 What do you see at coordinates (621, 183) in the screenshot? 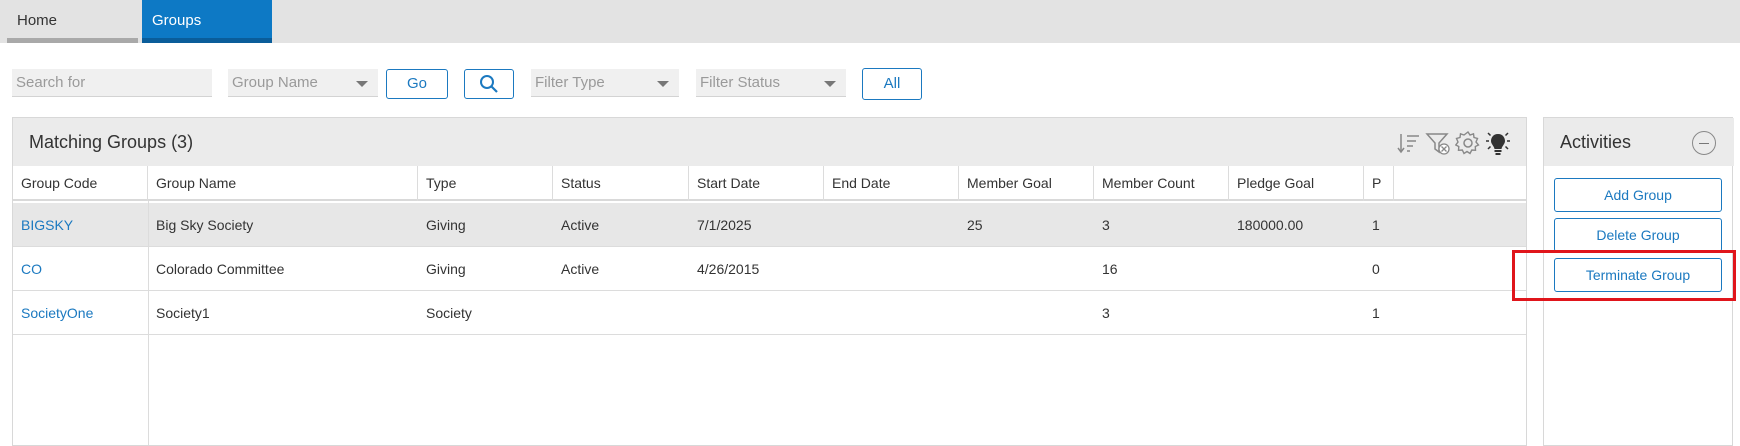
I see `col-header-status: Status` at bounding box center [621, 183].